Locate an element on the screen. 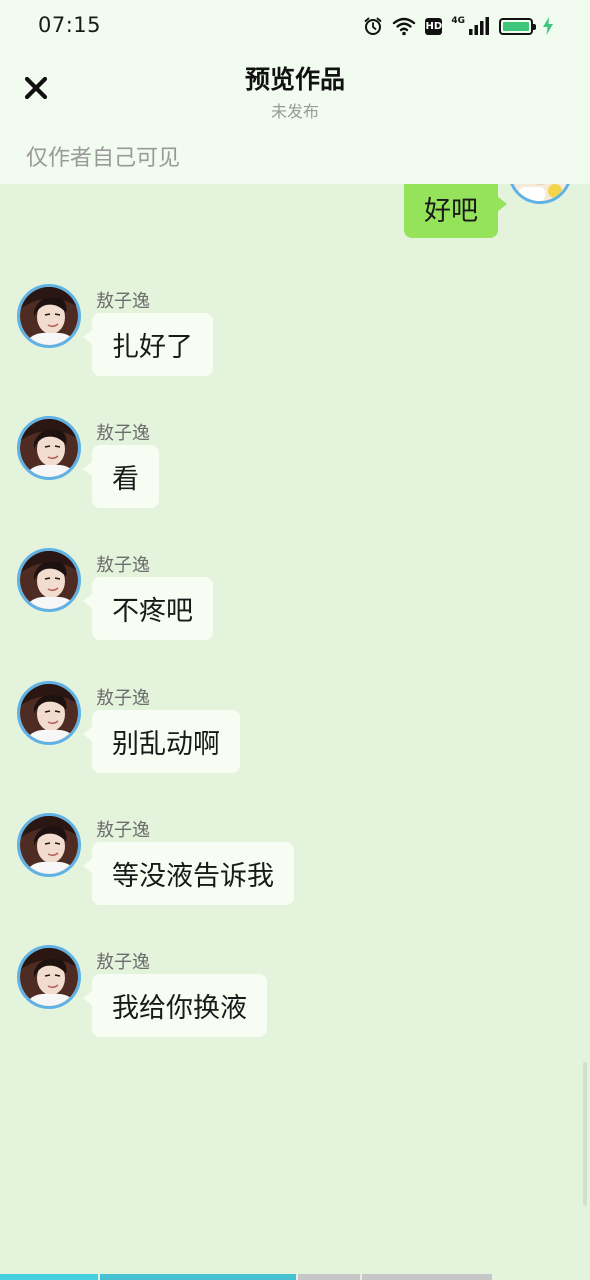 This screenshot has width=590, height=1280. status-icons: HD 4G is located at coordinates (458, 26).